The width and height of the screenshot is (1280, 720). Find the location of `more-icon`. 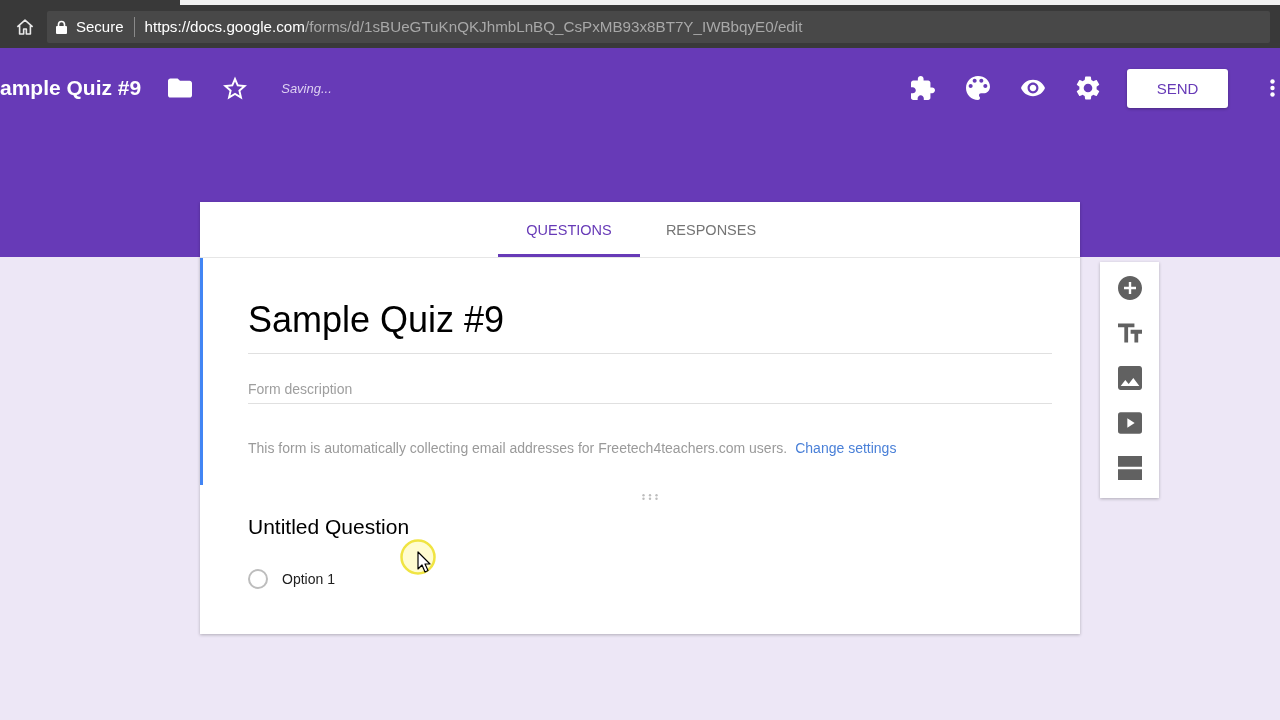

more-icon is located at coordinates (1272, 88).